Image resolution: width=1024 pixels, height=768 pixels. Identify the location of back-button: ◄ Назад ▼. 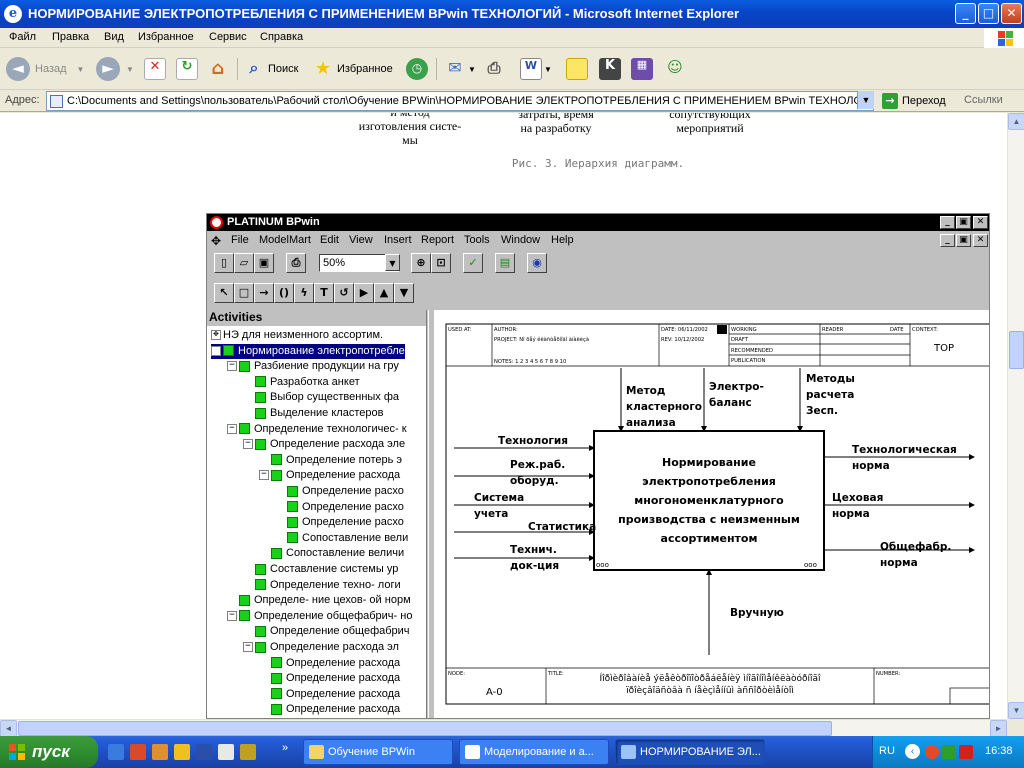
(45, 69).